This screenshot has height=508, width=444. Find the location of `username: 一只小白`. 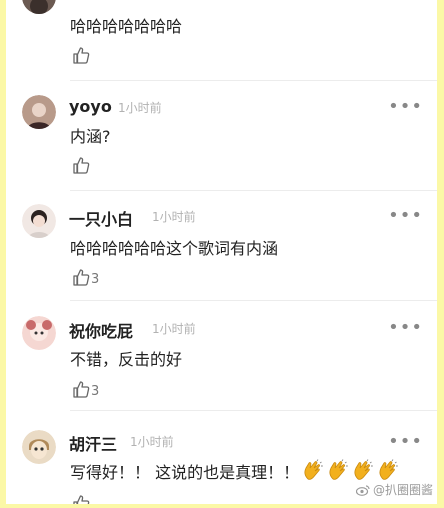

username: 一只小白 is located at coordinates (101, 218).